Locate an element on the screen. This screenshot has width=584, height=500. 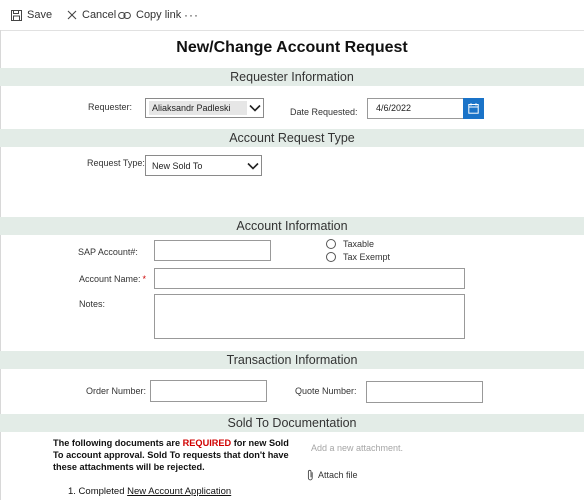
save-icon is located at coordinates (16, 15).